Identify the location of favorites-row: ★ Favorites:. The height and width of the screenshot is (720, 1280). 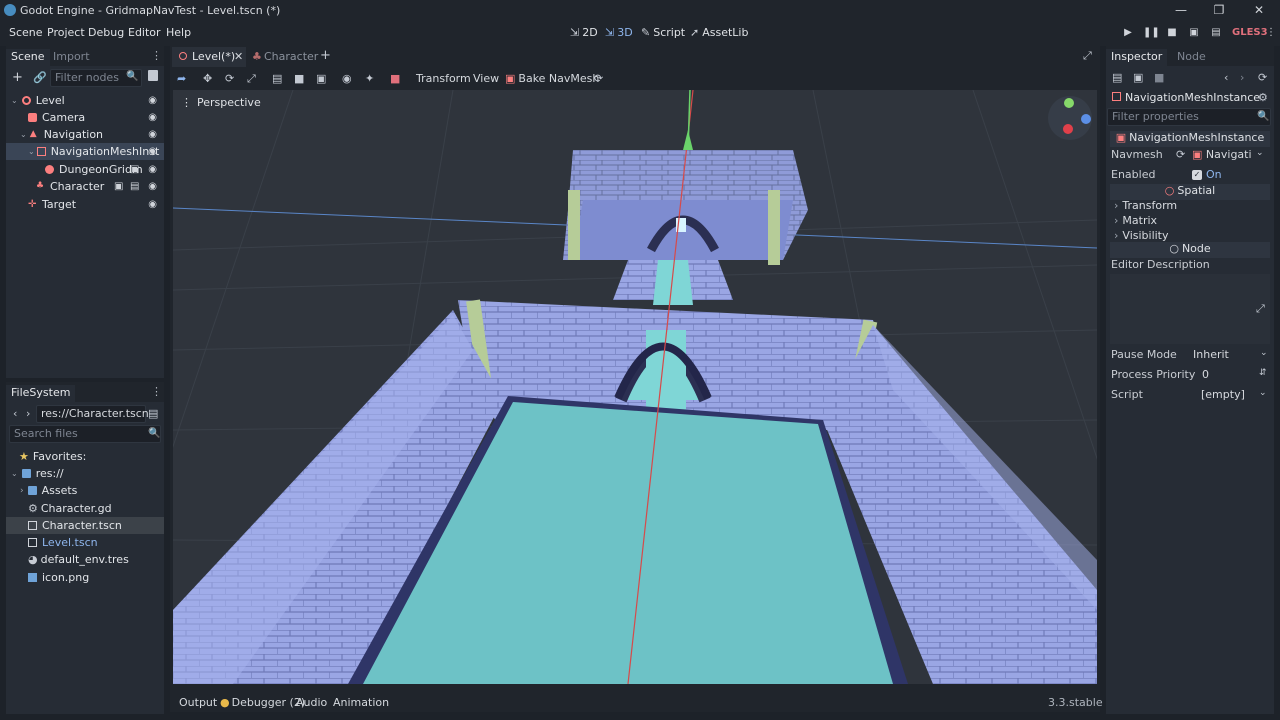
(85, 456).